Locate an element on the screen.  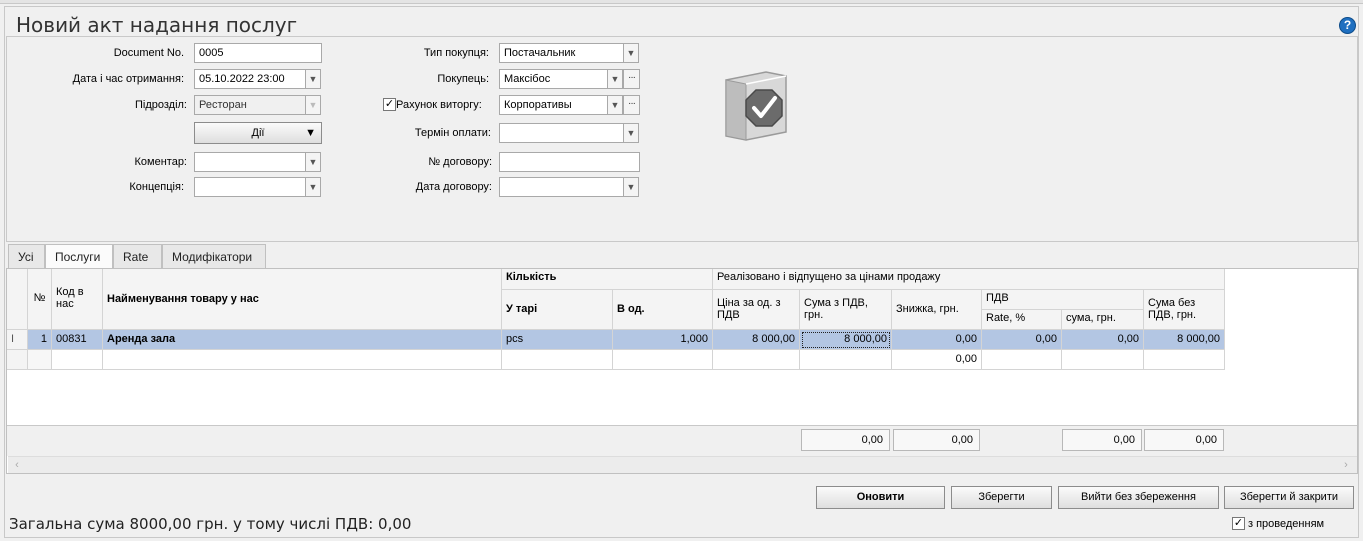
col-in-pack-header: У тарі is located at coordinates (557, 310).